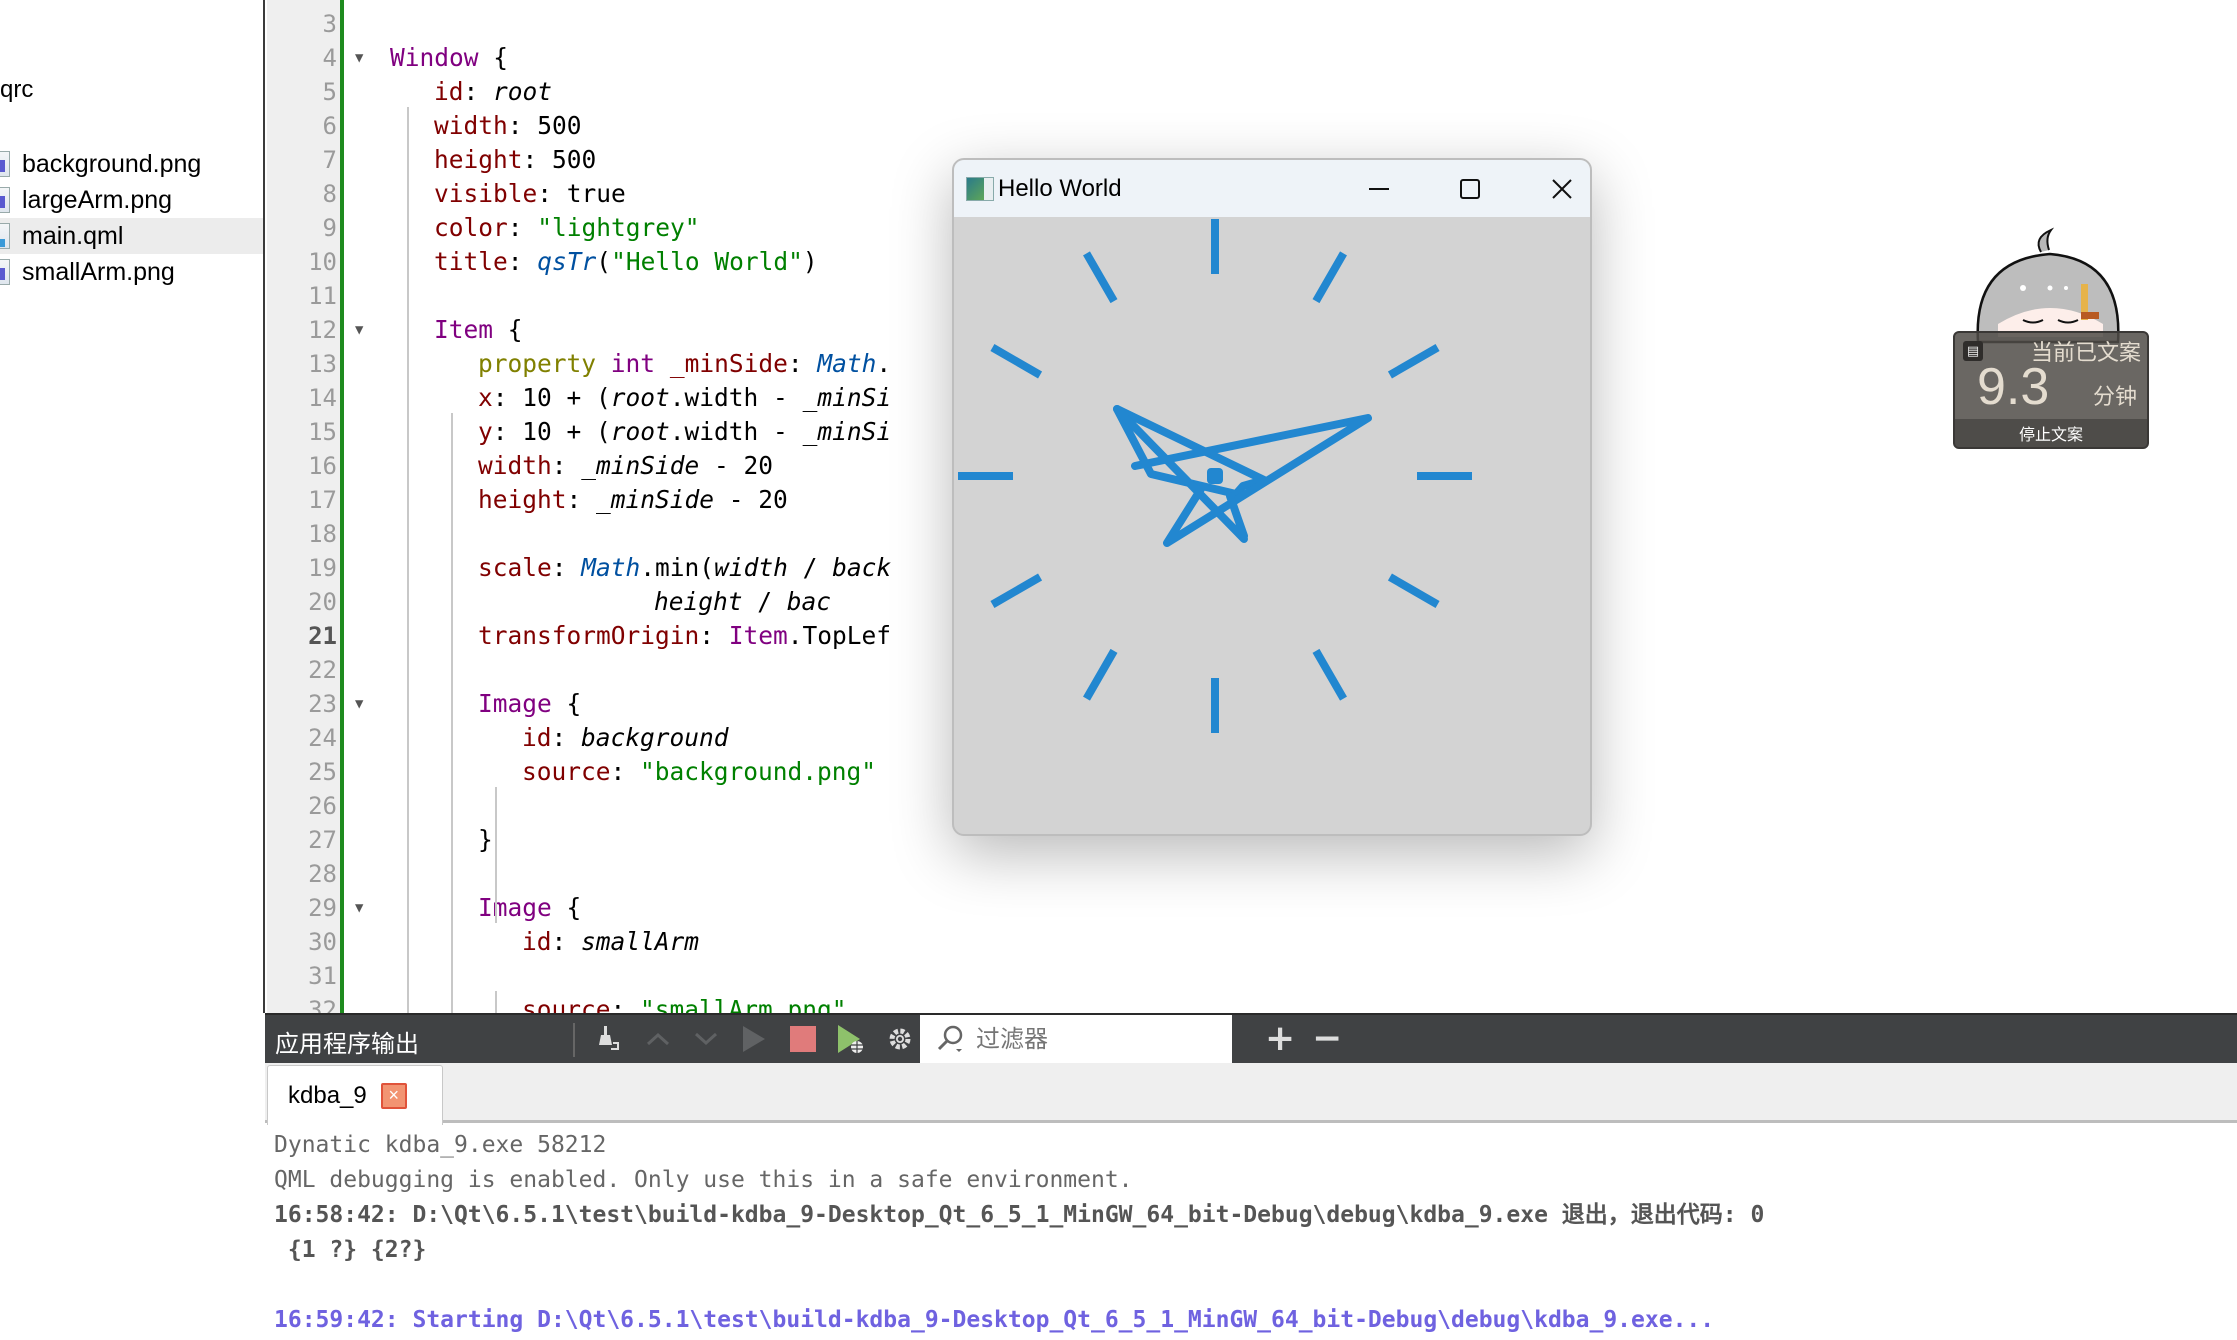  I want to click on code-text: Item {, so click(478, 330).